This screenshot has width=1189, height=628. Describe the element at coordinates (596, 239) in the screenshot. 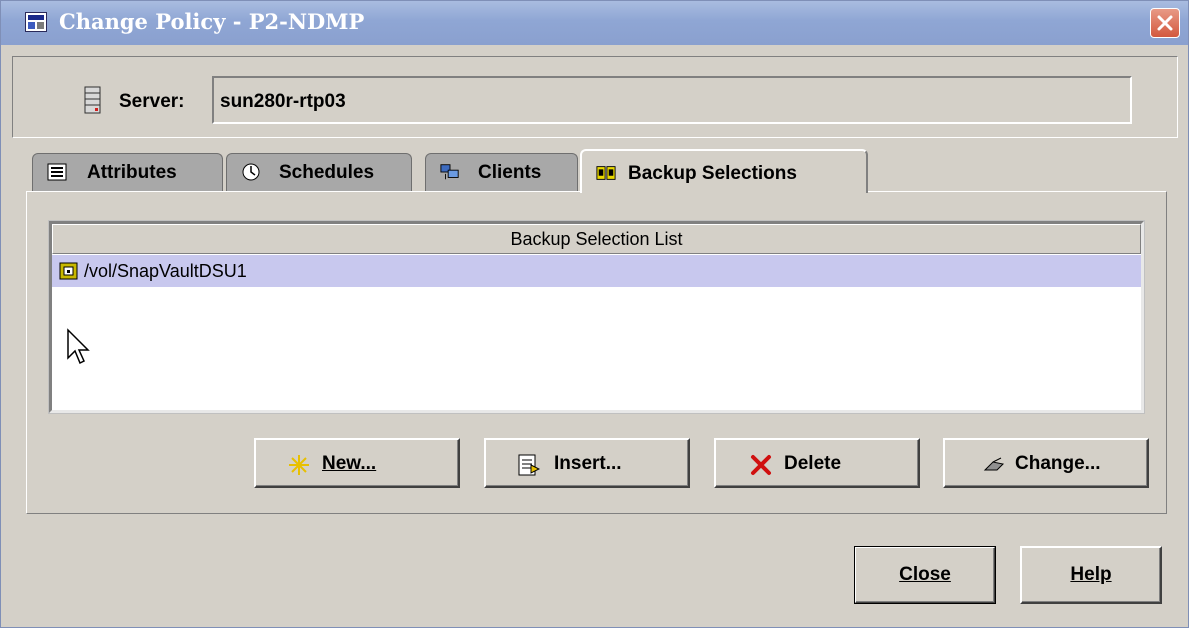

I see `list-header: Backup Selection List` at that location.